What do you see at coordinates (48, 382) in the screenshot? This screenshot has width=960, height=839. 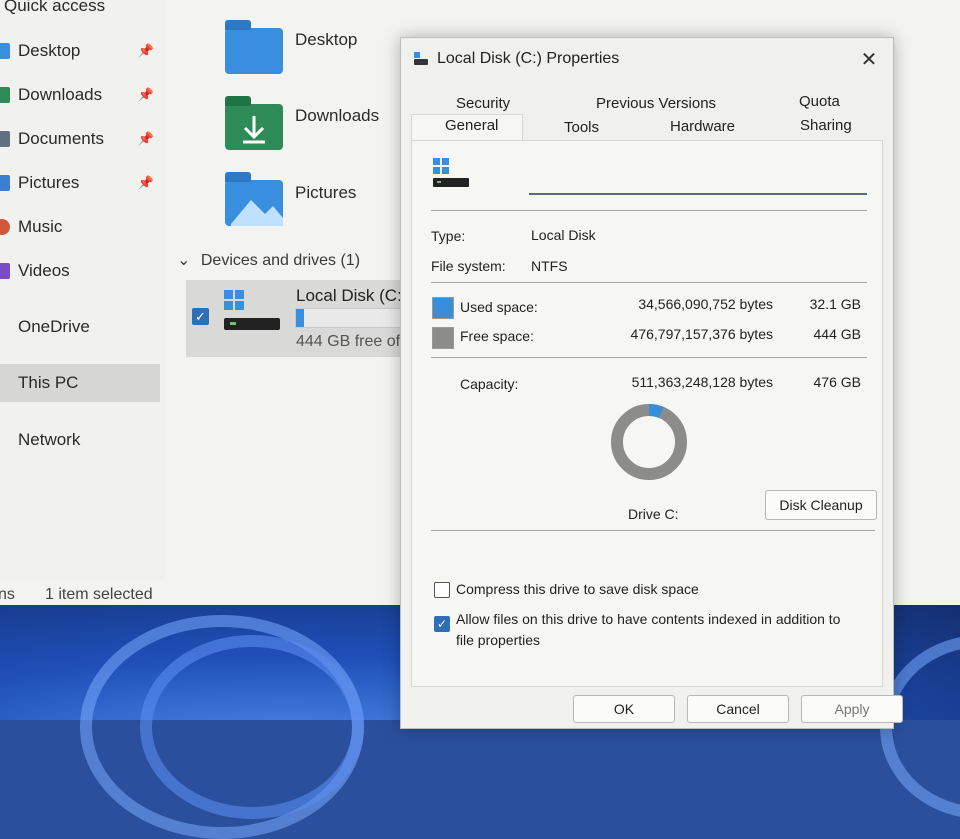 I see `nav-label: This PC` at bounding box center [48, 382].